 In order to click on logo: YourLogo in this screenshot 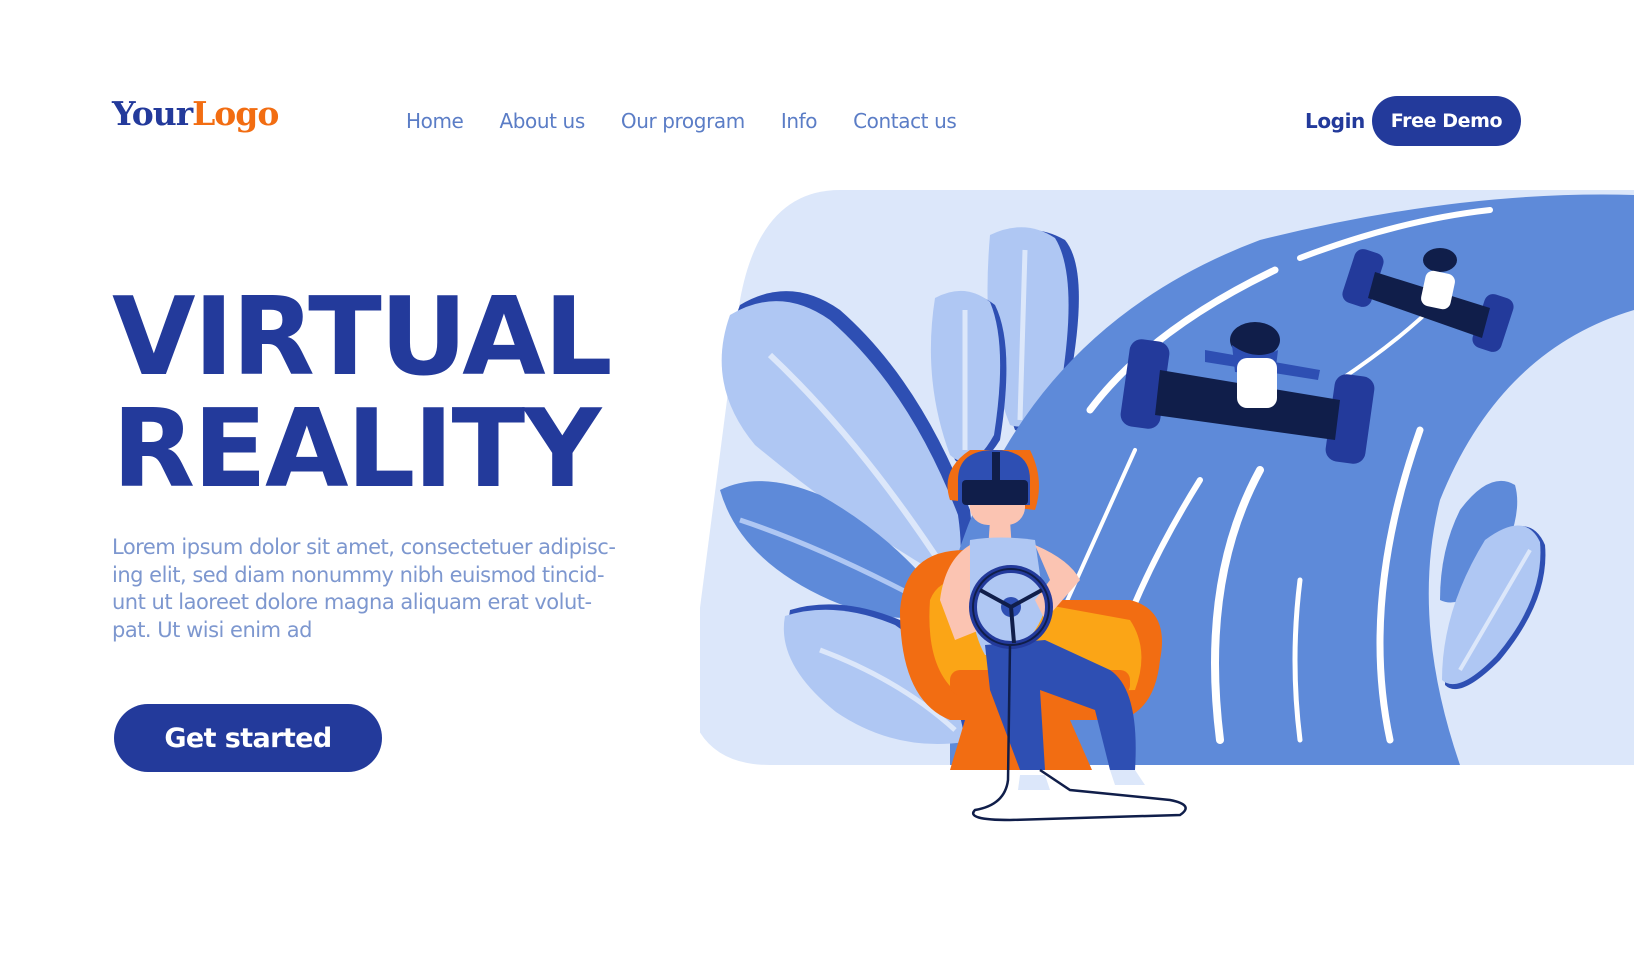, I will do `click(195, 114)`.